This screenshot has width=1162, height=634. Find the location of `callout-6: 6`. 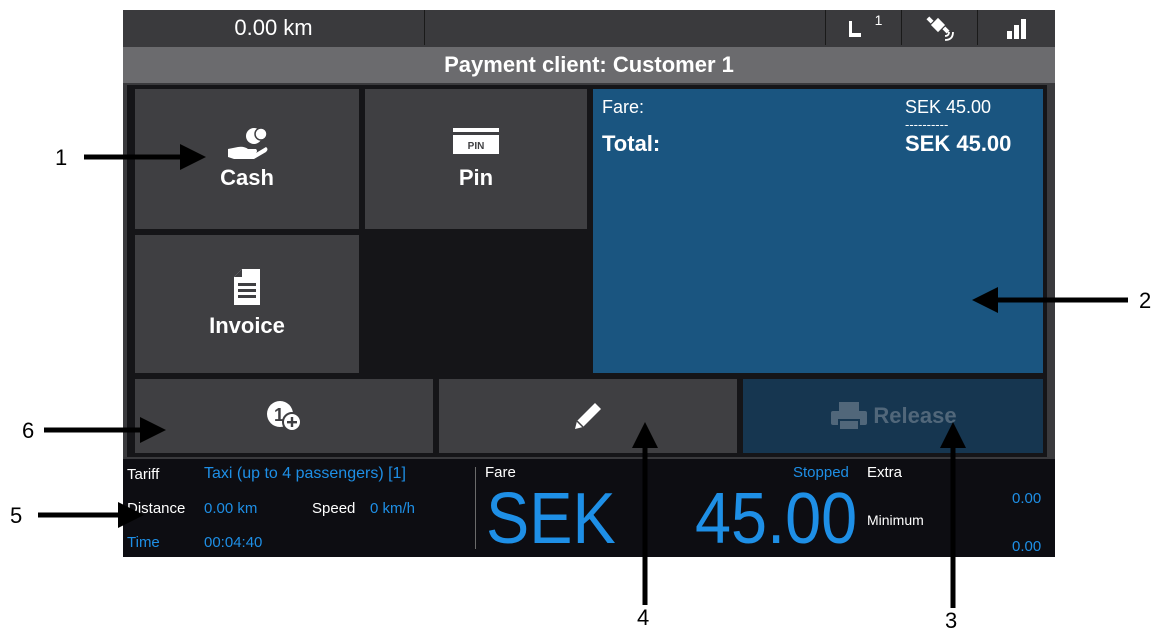

callout-6: 6 is located at coordinates (28, 430).